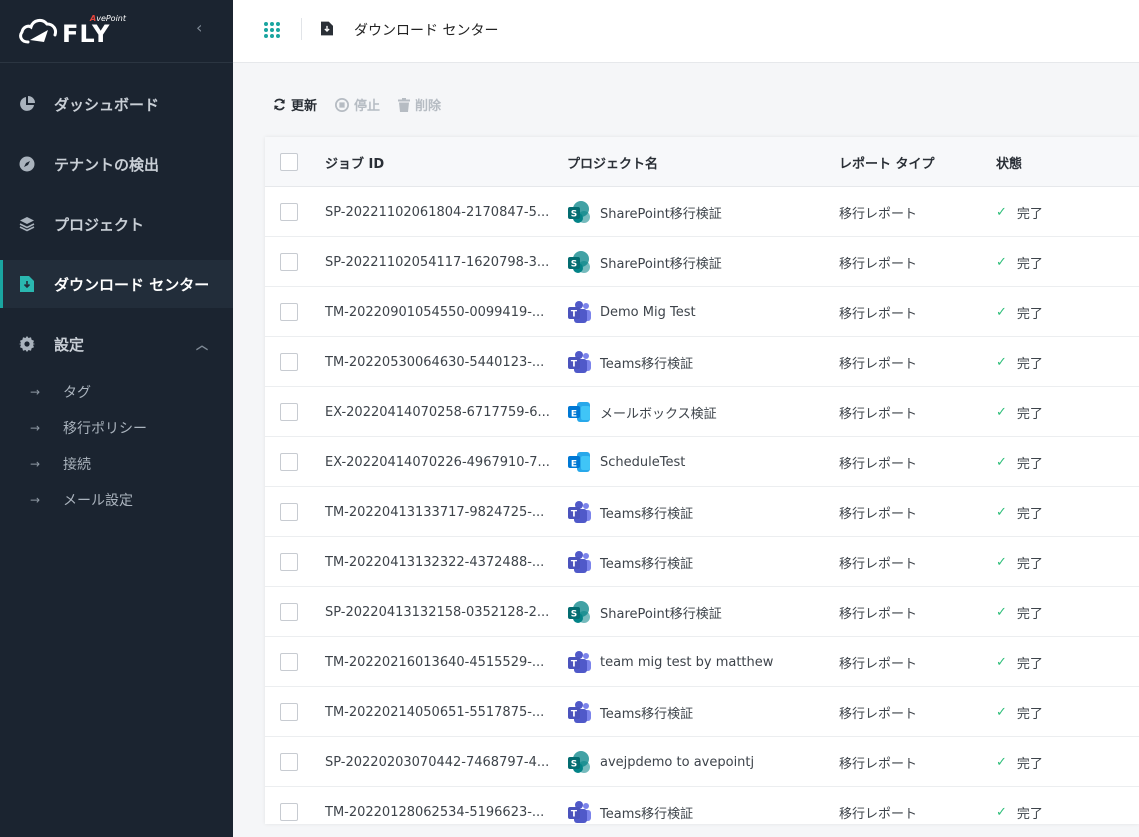  What do you see at coordinates (35, 500) in the screenshot?
I see `arrow-right-icon: →` at bounding box center [35, 500].